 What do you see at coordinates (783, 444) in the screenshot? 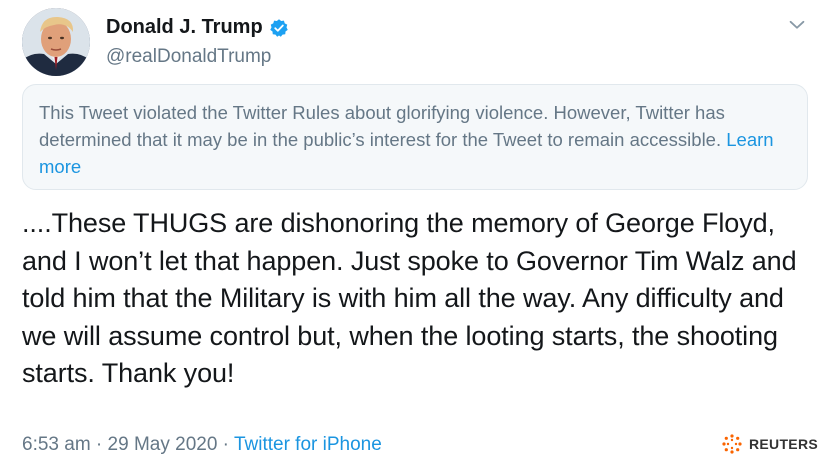
I see `reuters-label: REUTERS` at bounding box center [783, 444].